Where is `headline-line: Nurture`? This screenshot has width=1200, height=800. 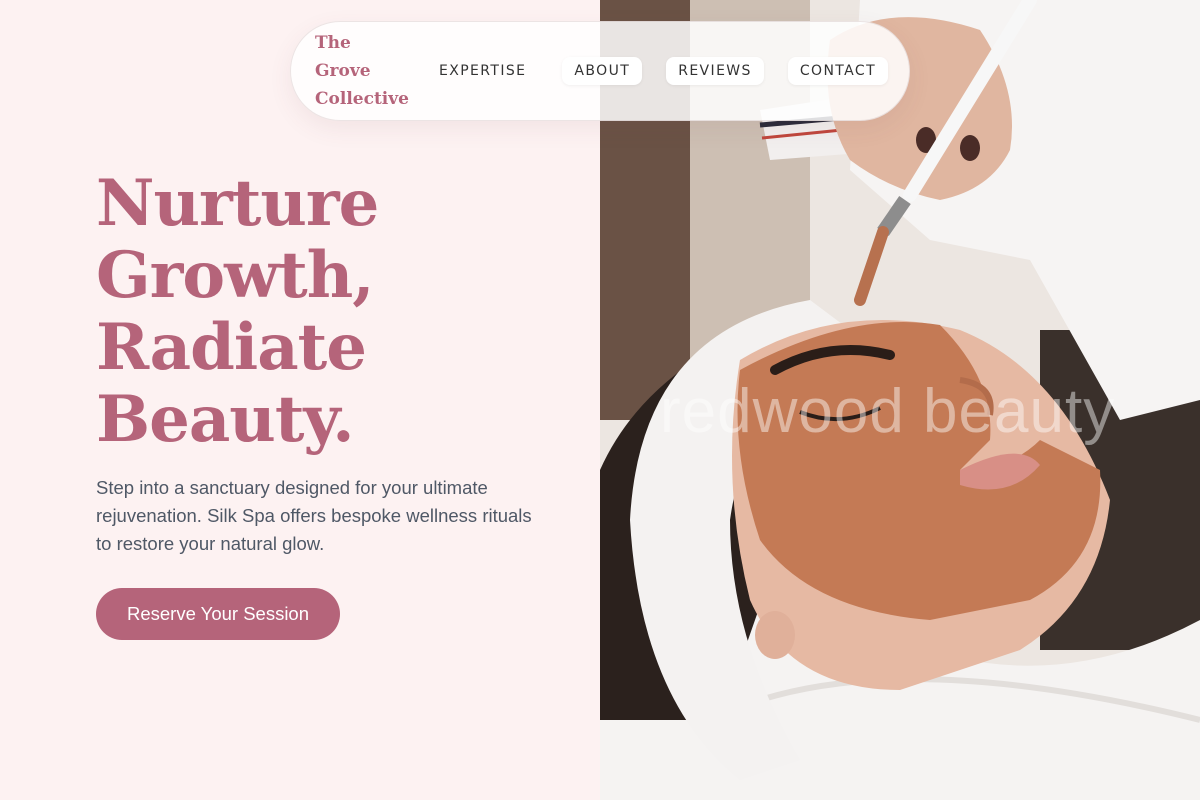
headline-line: Nurture is located at coordinates (237, 203).